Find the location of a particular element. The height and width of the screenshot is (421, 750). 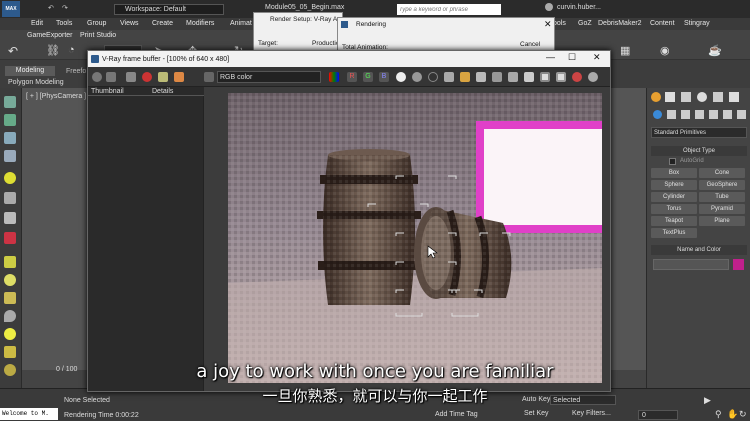

bind-icon: ◔ is located at coordinates (71, 50).